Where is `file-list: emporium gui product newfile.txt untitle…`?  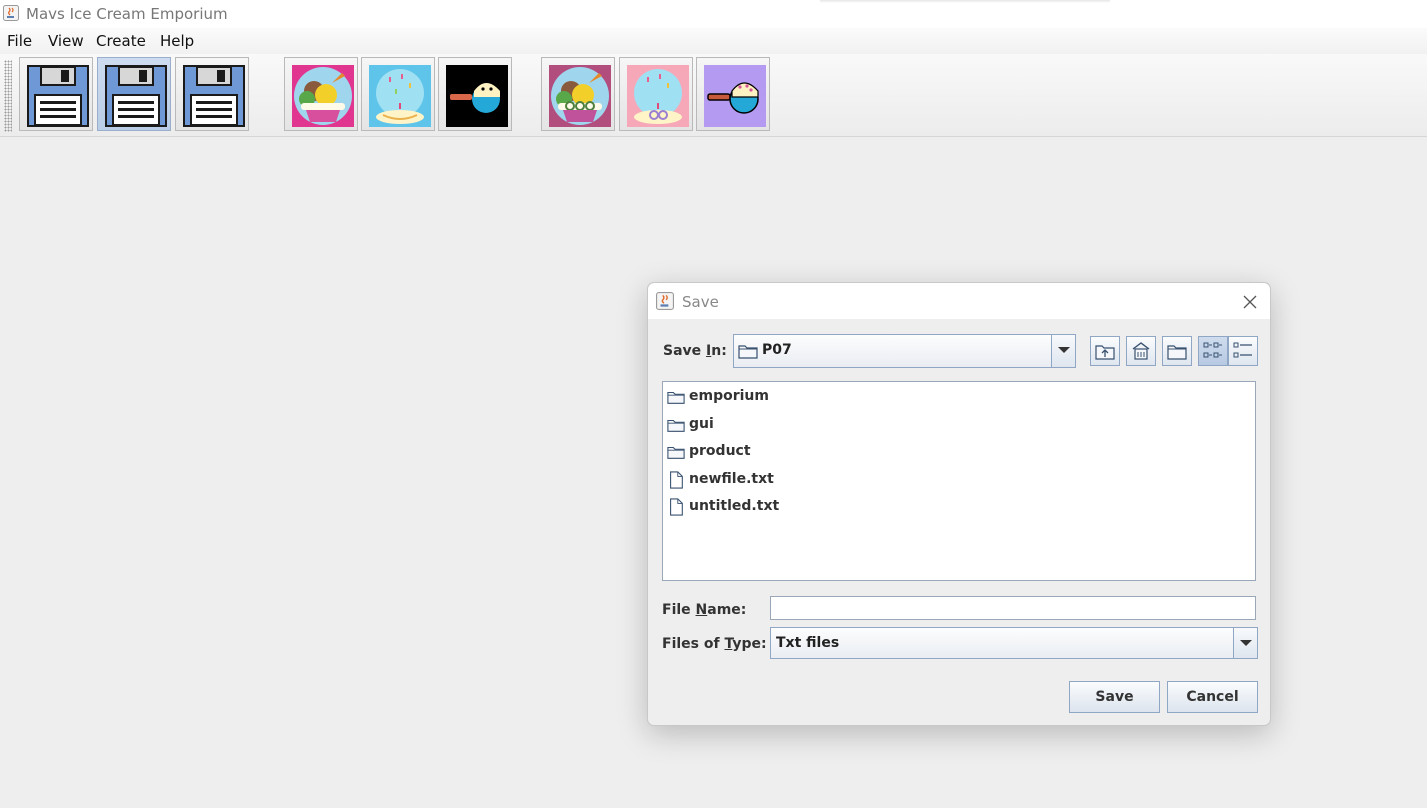 file-list: emporium gui product newfile.txt untitle… is located at coordinates (959, 481).